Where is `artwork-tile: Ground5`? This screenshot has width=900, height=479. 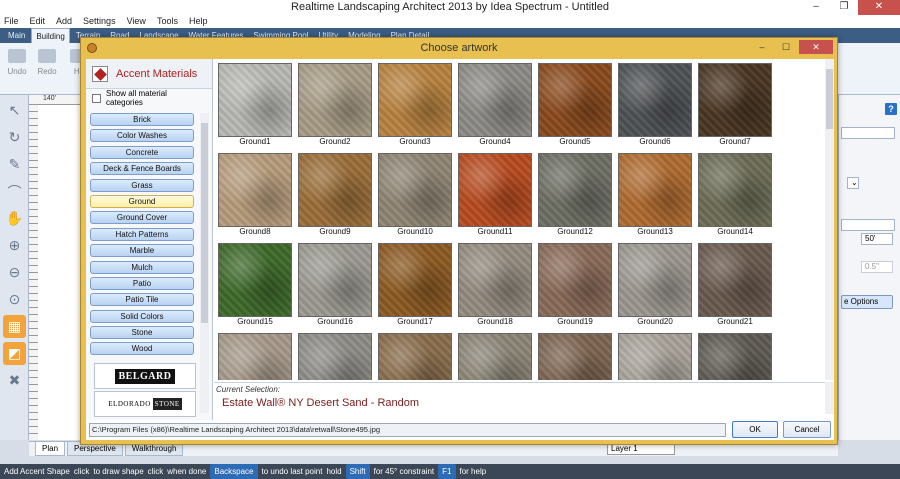
artwork-tile: Ground5 is located at coordinates (575, 106).